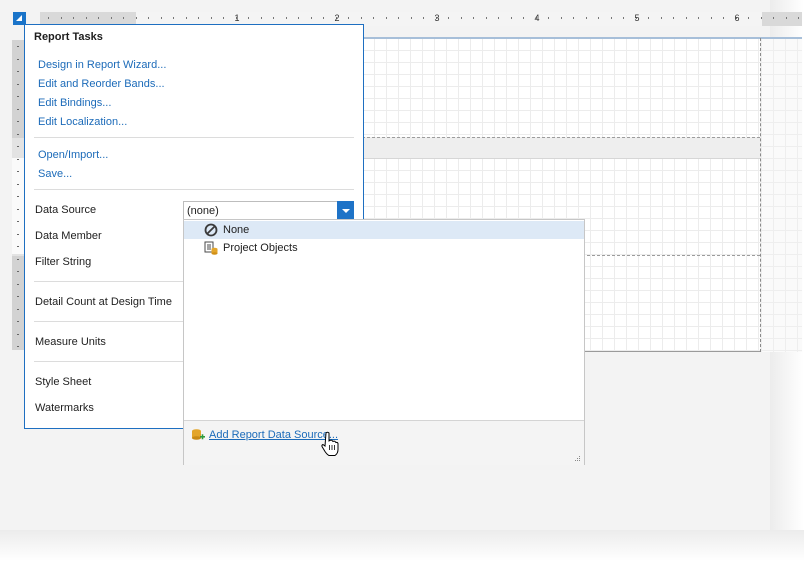 The image size is (804, 561). What do you see at coordinates (268, 210) in the screenshot?
I see `data-source-combo: (none)` at bounding box center [268, 210].